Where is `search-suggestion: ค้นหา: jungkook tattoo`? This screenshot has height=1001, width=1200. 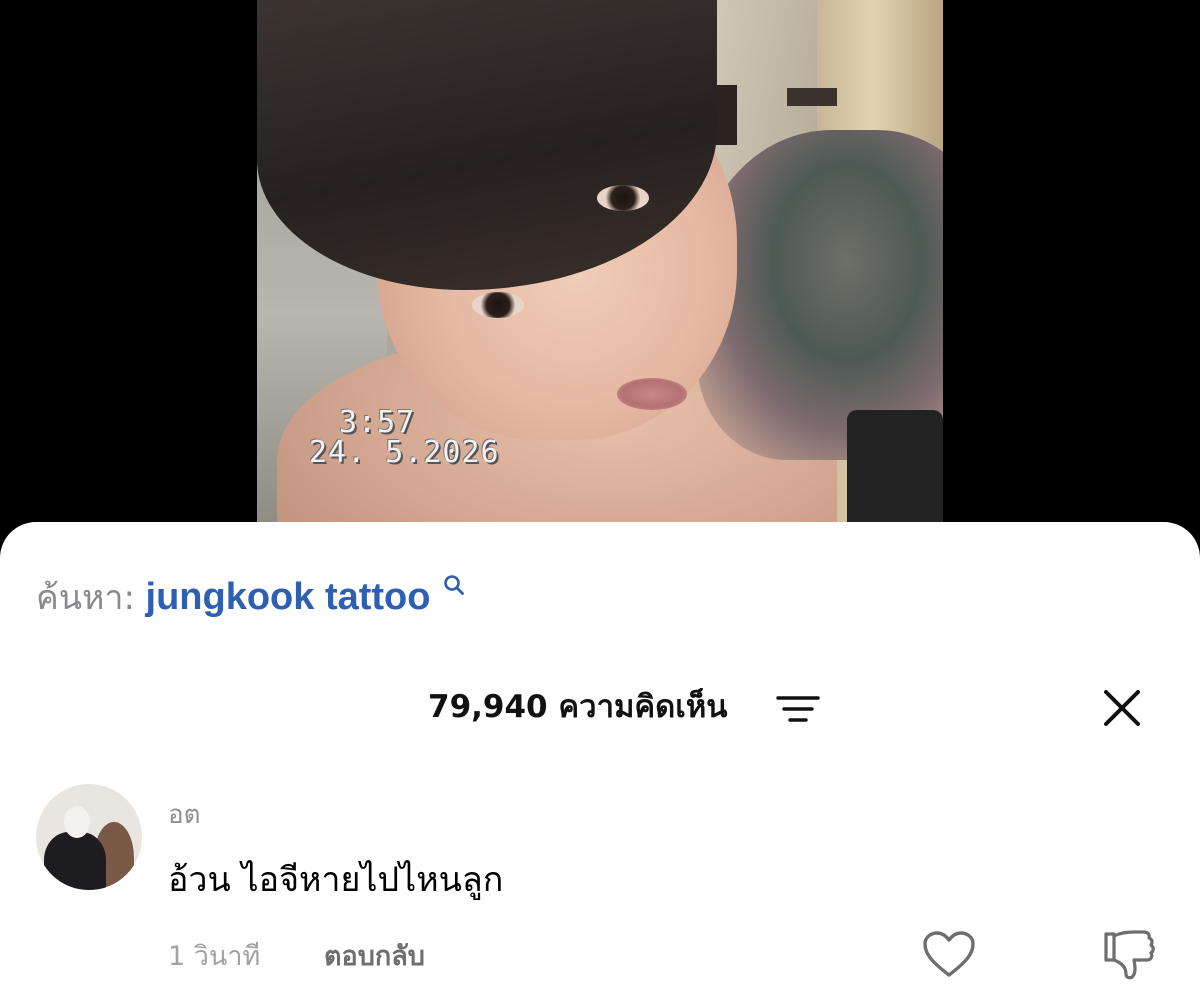
search-suggestion: ค้นหา: jungkook tattoo is located at coordinates (250, 597).